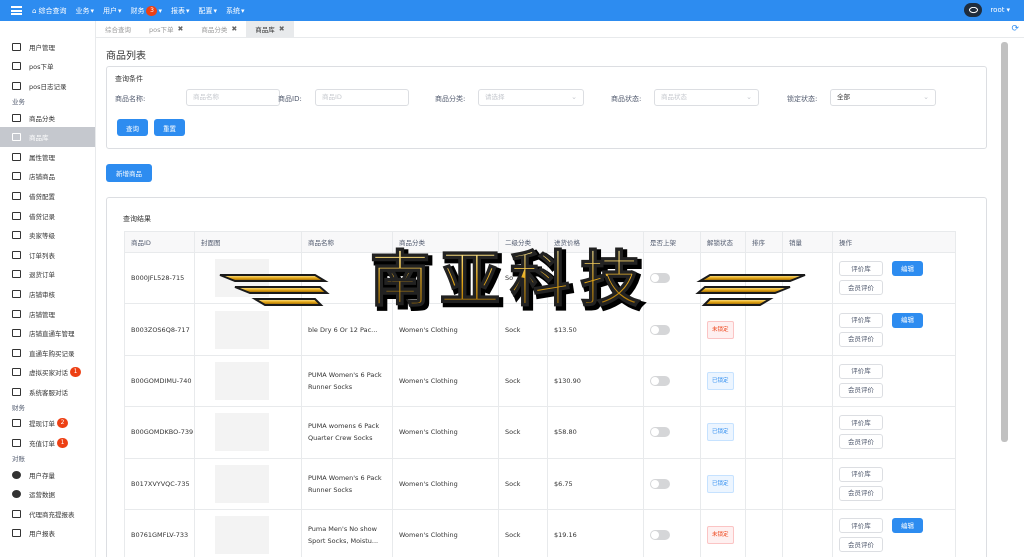 Image resolution: width=1024 pixels, height=557 pixels. What do you see at coordinates (215, 10) in the screenshot?
I see `chevron-down-icon: ▾` at bounding box center [215, 10].